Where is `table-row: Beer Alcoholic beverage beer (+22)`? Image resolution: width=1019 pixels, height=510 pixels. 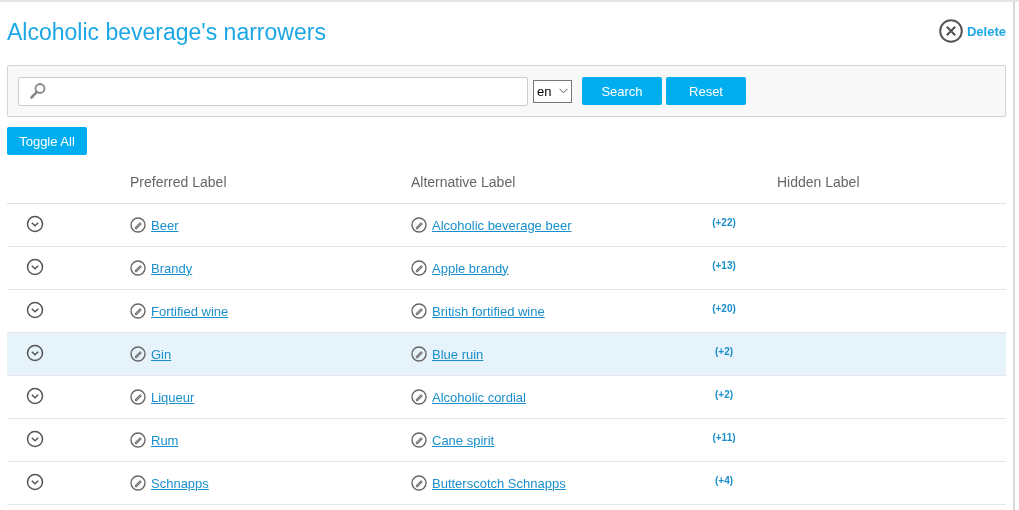 table-row: Beer Alcoholic beverage beer (+22) is located at coordinates (506, 225).